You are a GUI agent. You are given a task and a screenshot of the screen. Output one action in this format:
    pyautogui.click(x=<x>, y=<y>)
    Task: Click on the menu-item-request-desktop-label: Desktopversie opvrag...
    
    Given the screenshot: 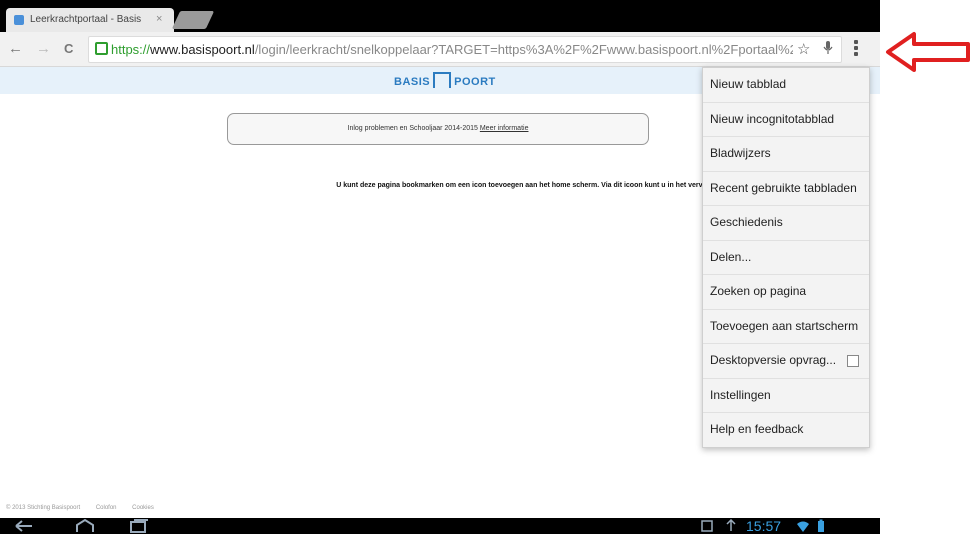 What is the action you would take?
    pyautogui.click(x=773, y=360)
    